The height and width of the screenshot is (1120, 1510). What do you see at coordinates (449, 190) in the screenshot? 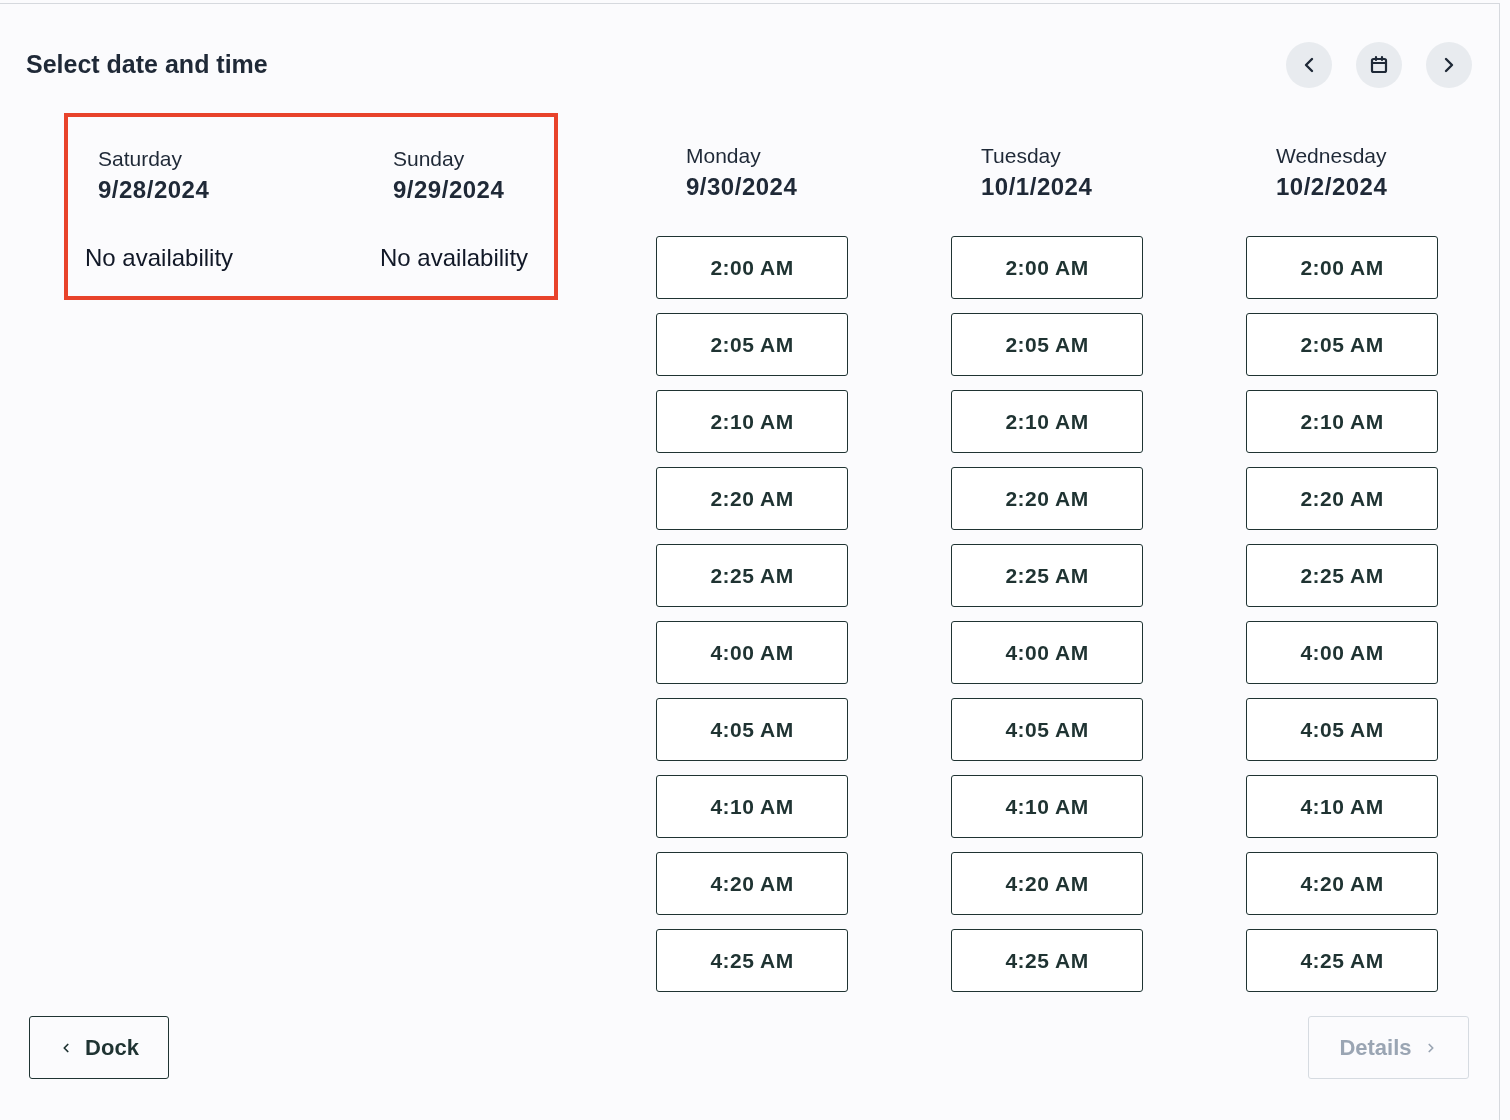
I see `date-label: 9/29/2024` at bounding box center [449, 190].